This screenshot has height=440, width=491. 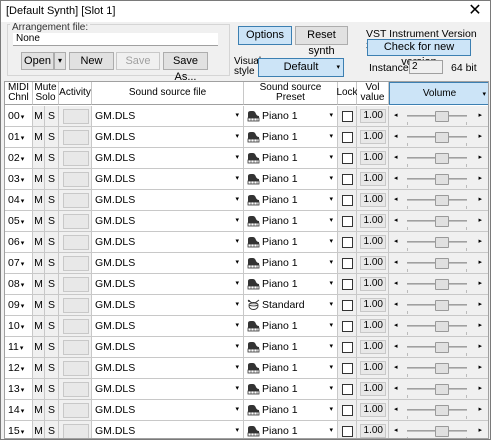 What do you see at coordinates (419, 53) in the screenshot?
I see `check-version-button: Check for new version` at bounding box center [419, 53].